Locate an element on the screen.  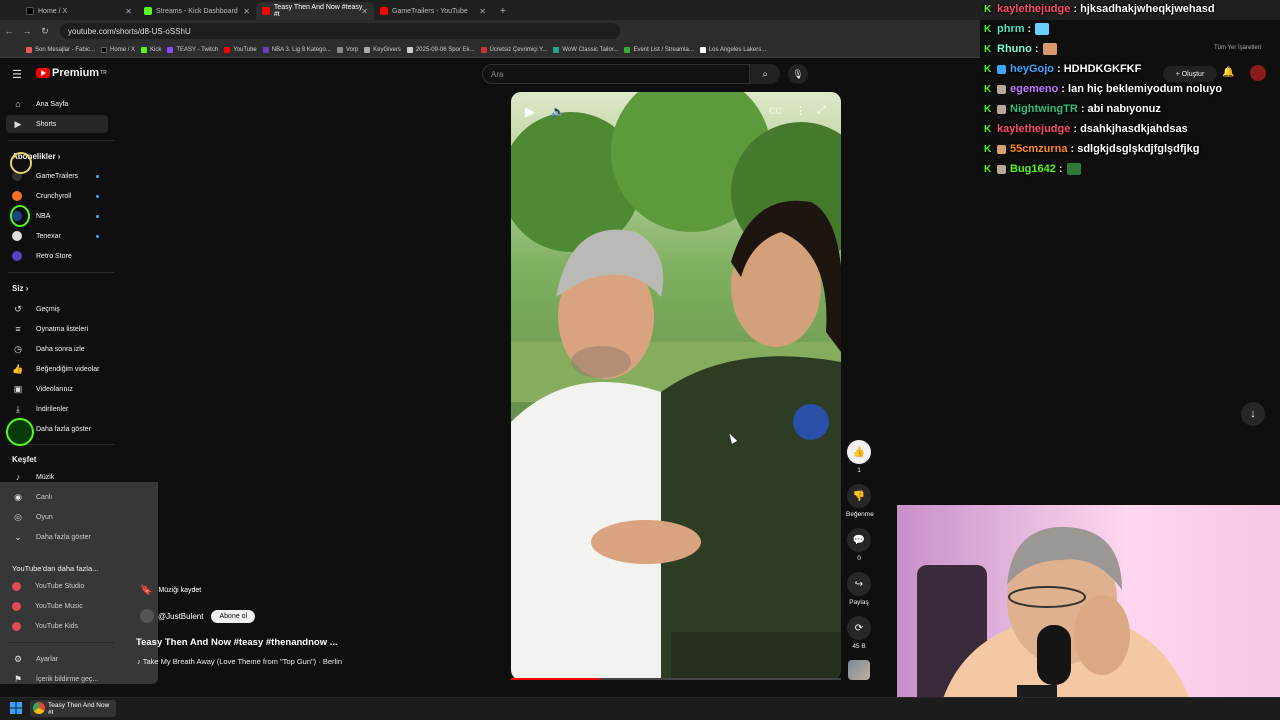
forward-icon: → is located at coordinates (27, 31).